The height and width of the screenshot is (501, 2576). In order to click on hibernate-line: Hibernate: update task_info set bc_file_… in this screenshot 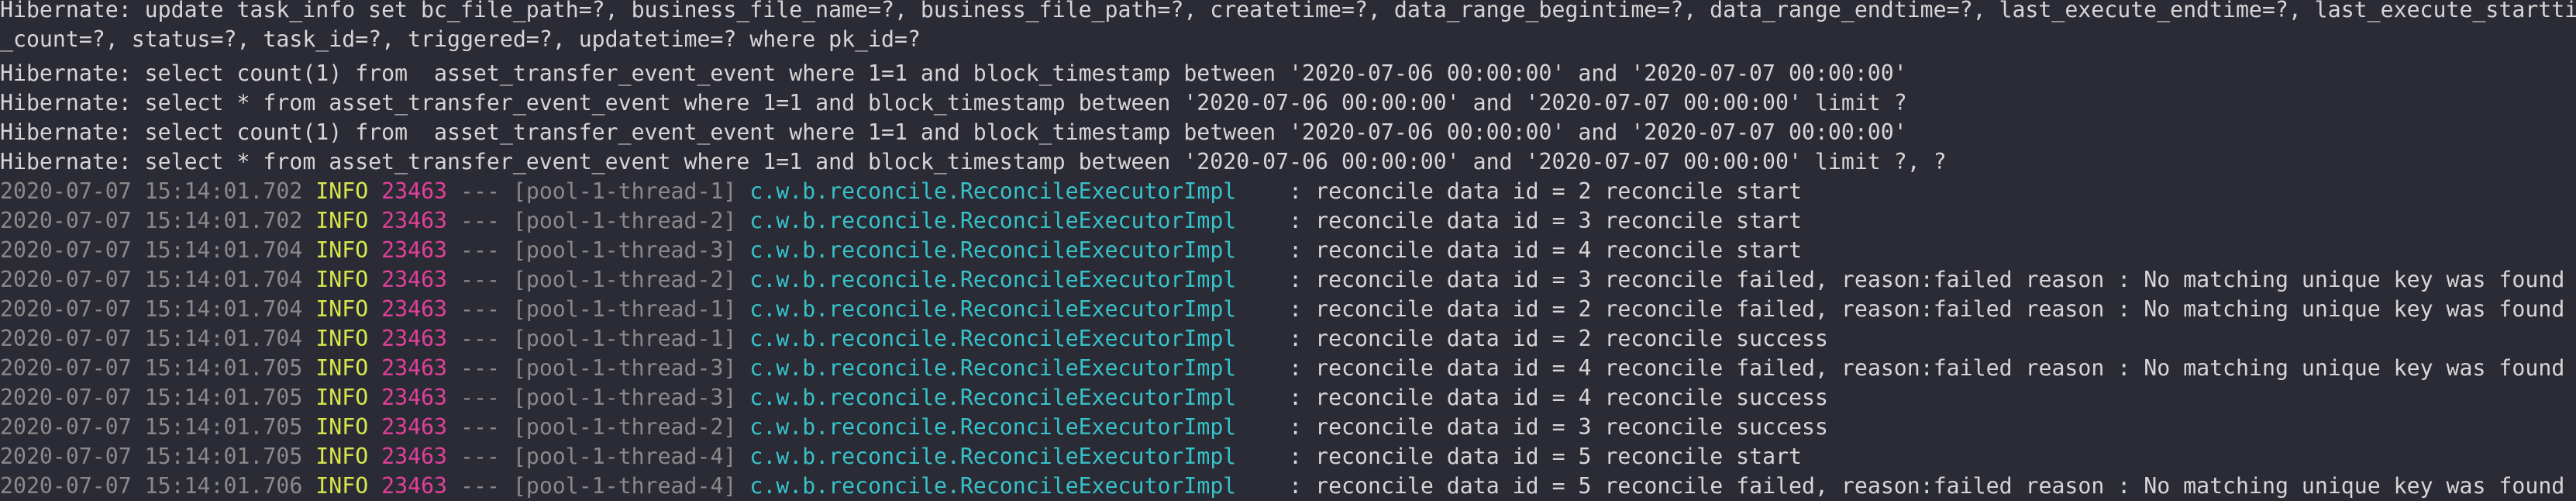, I will do `click(1288, 11)`.